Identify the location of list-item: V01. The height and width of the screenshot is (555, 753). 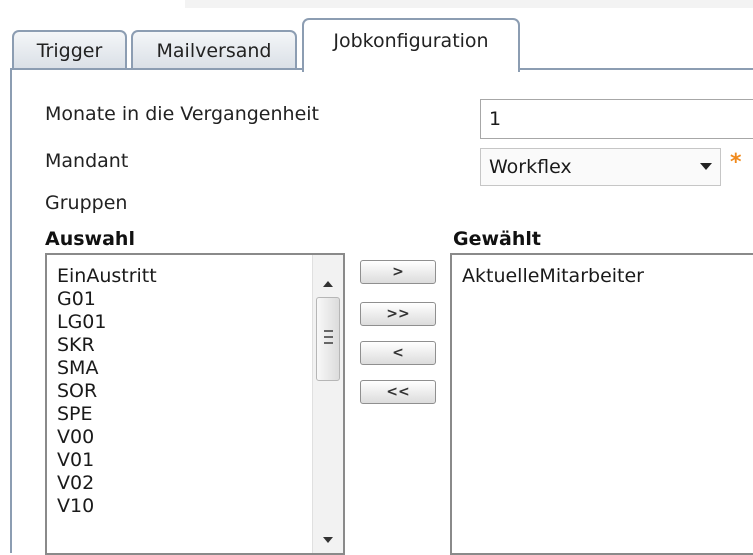
(102, 460).